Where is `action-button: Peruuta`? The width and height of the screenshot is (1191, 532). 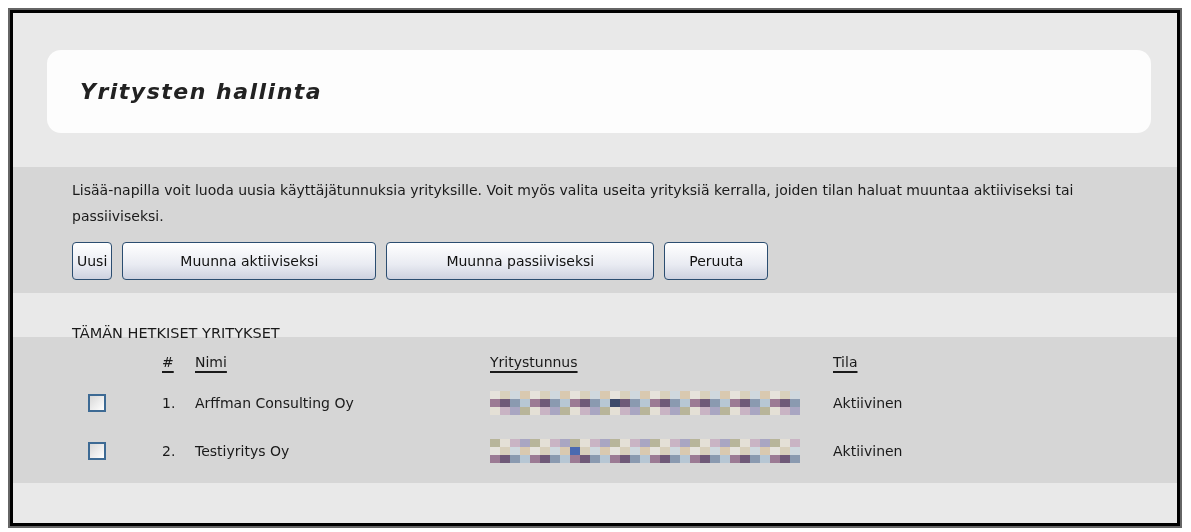
action-button: Peruuta is located at coordinates (716, 261).